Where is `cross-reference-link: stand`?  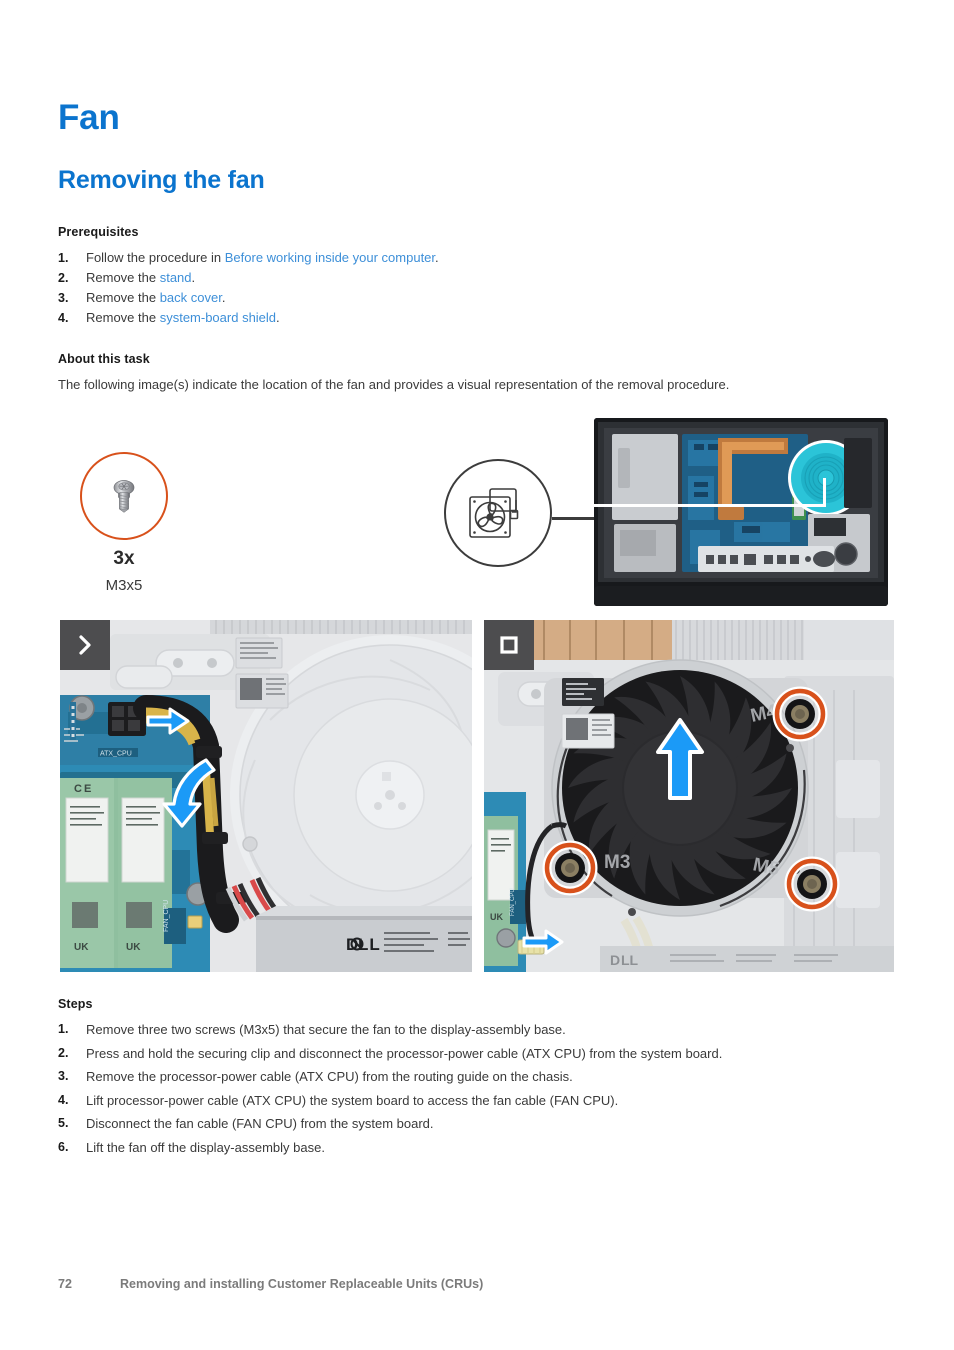 cross-reference-link: stand is located at coordinates (176, 277).